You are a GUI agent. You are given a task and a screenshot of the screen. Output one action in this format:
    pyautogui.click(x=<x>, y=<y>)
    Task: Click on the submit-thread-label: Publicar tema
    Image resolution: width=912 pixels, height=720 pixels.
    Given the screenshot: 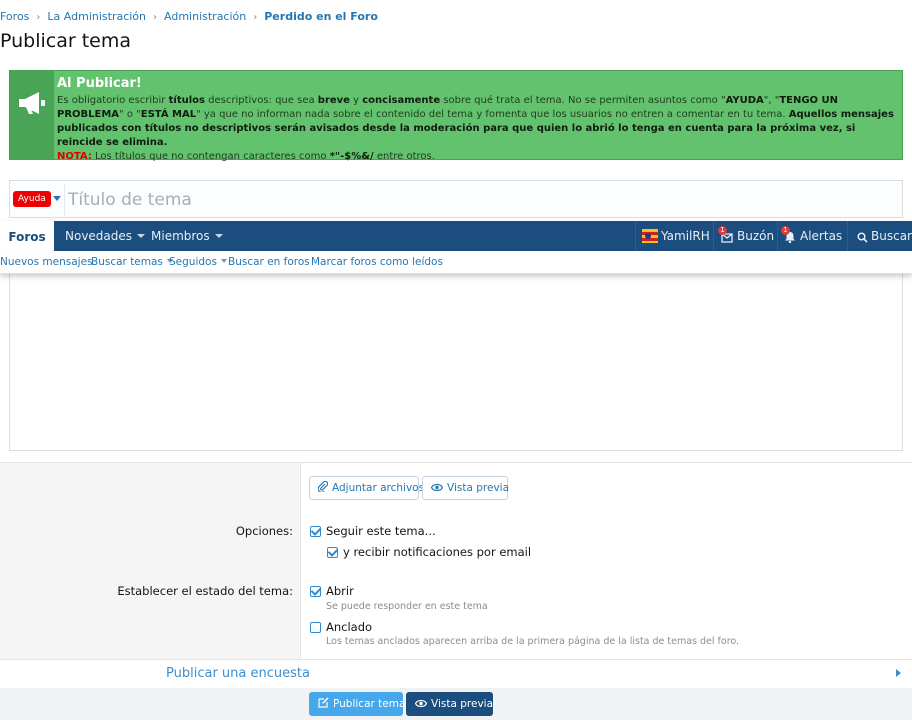 What is the action you would take?
    pyautogui.click(x=369, y=704)
    